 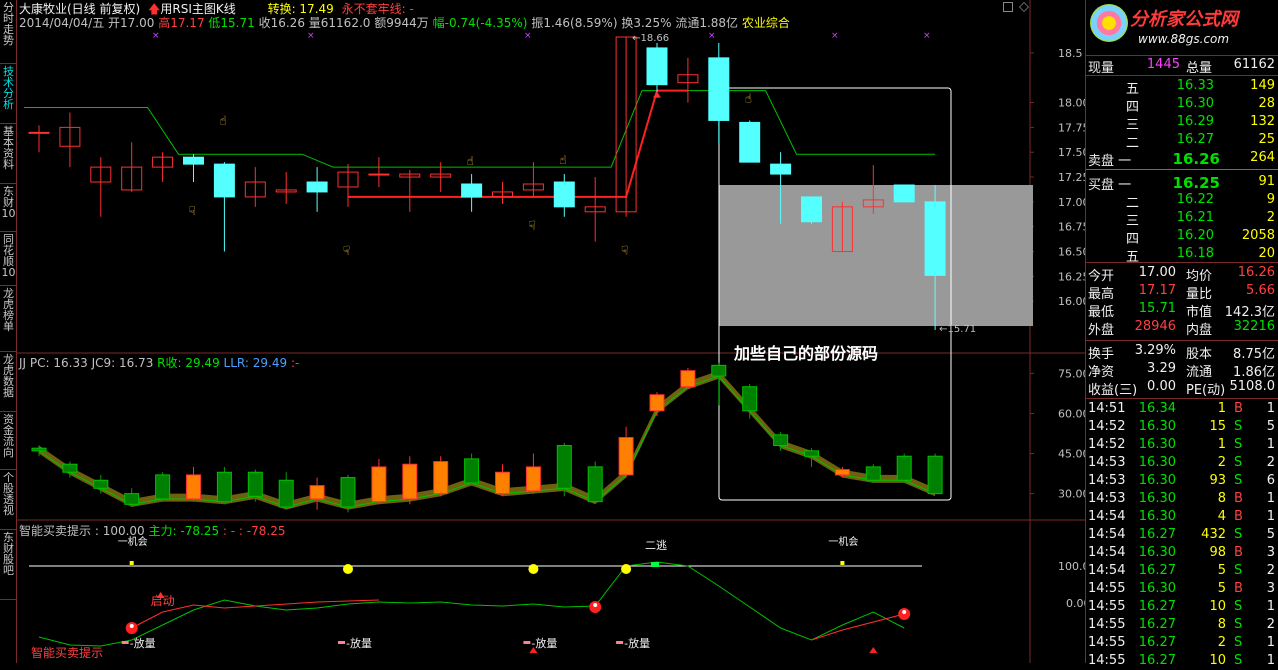 What do you see at coordinates (1182, 219) in the screenshot?
I see `bid-row: 三 16.21 2` at bounding box center [1182, 219].